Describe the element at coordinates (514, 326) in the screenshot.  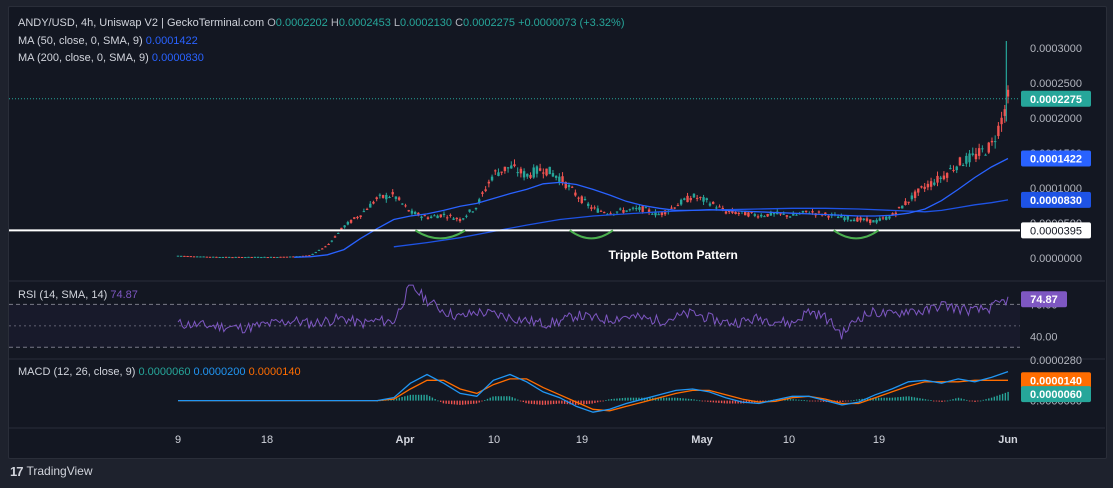
I see `rsi-band-fill` at that location.